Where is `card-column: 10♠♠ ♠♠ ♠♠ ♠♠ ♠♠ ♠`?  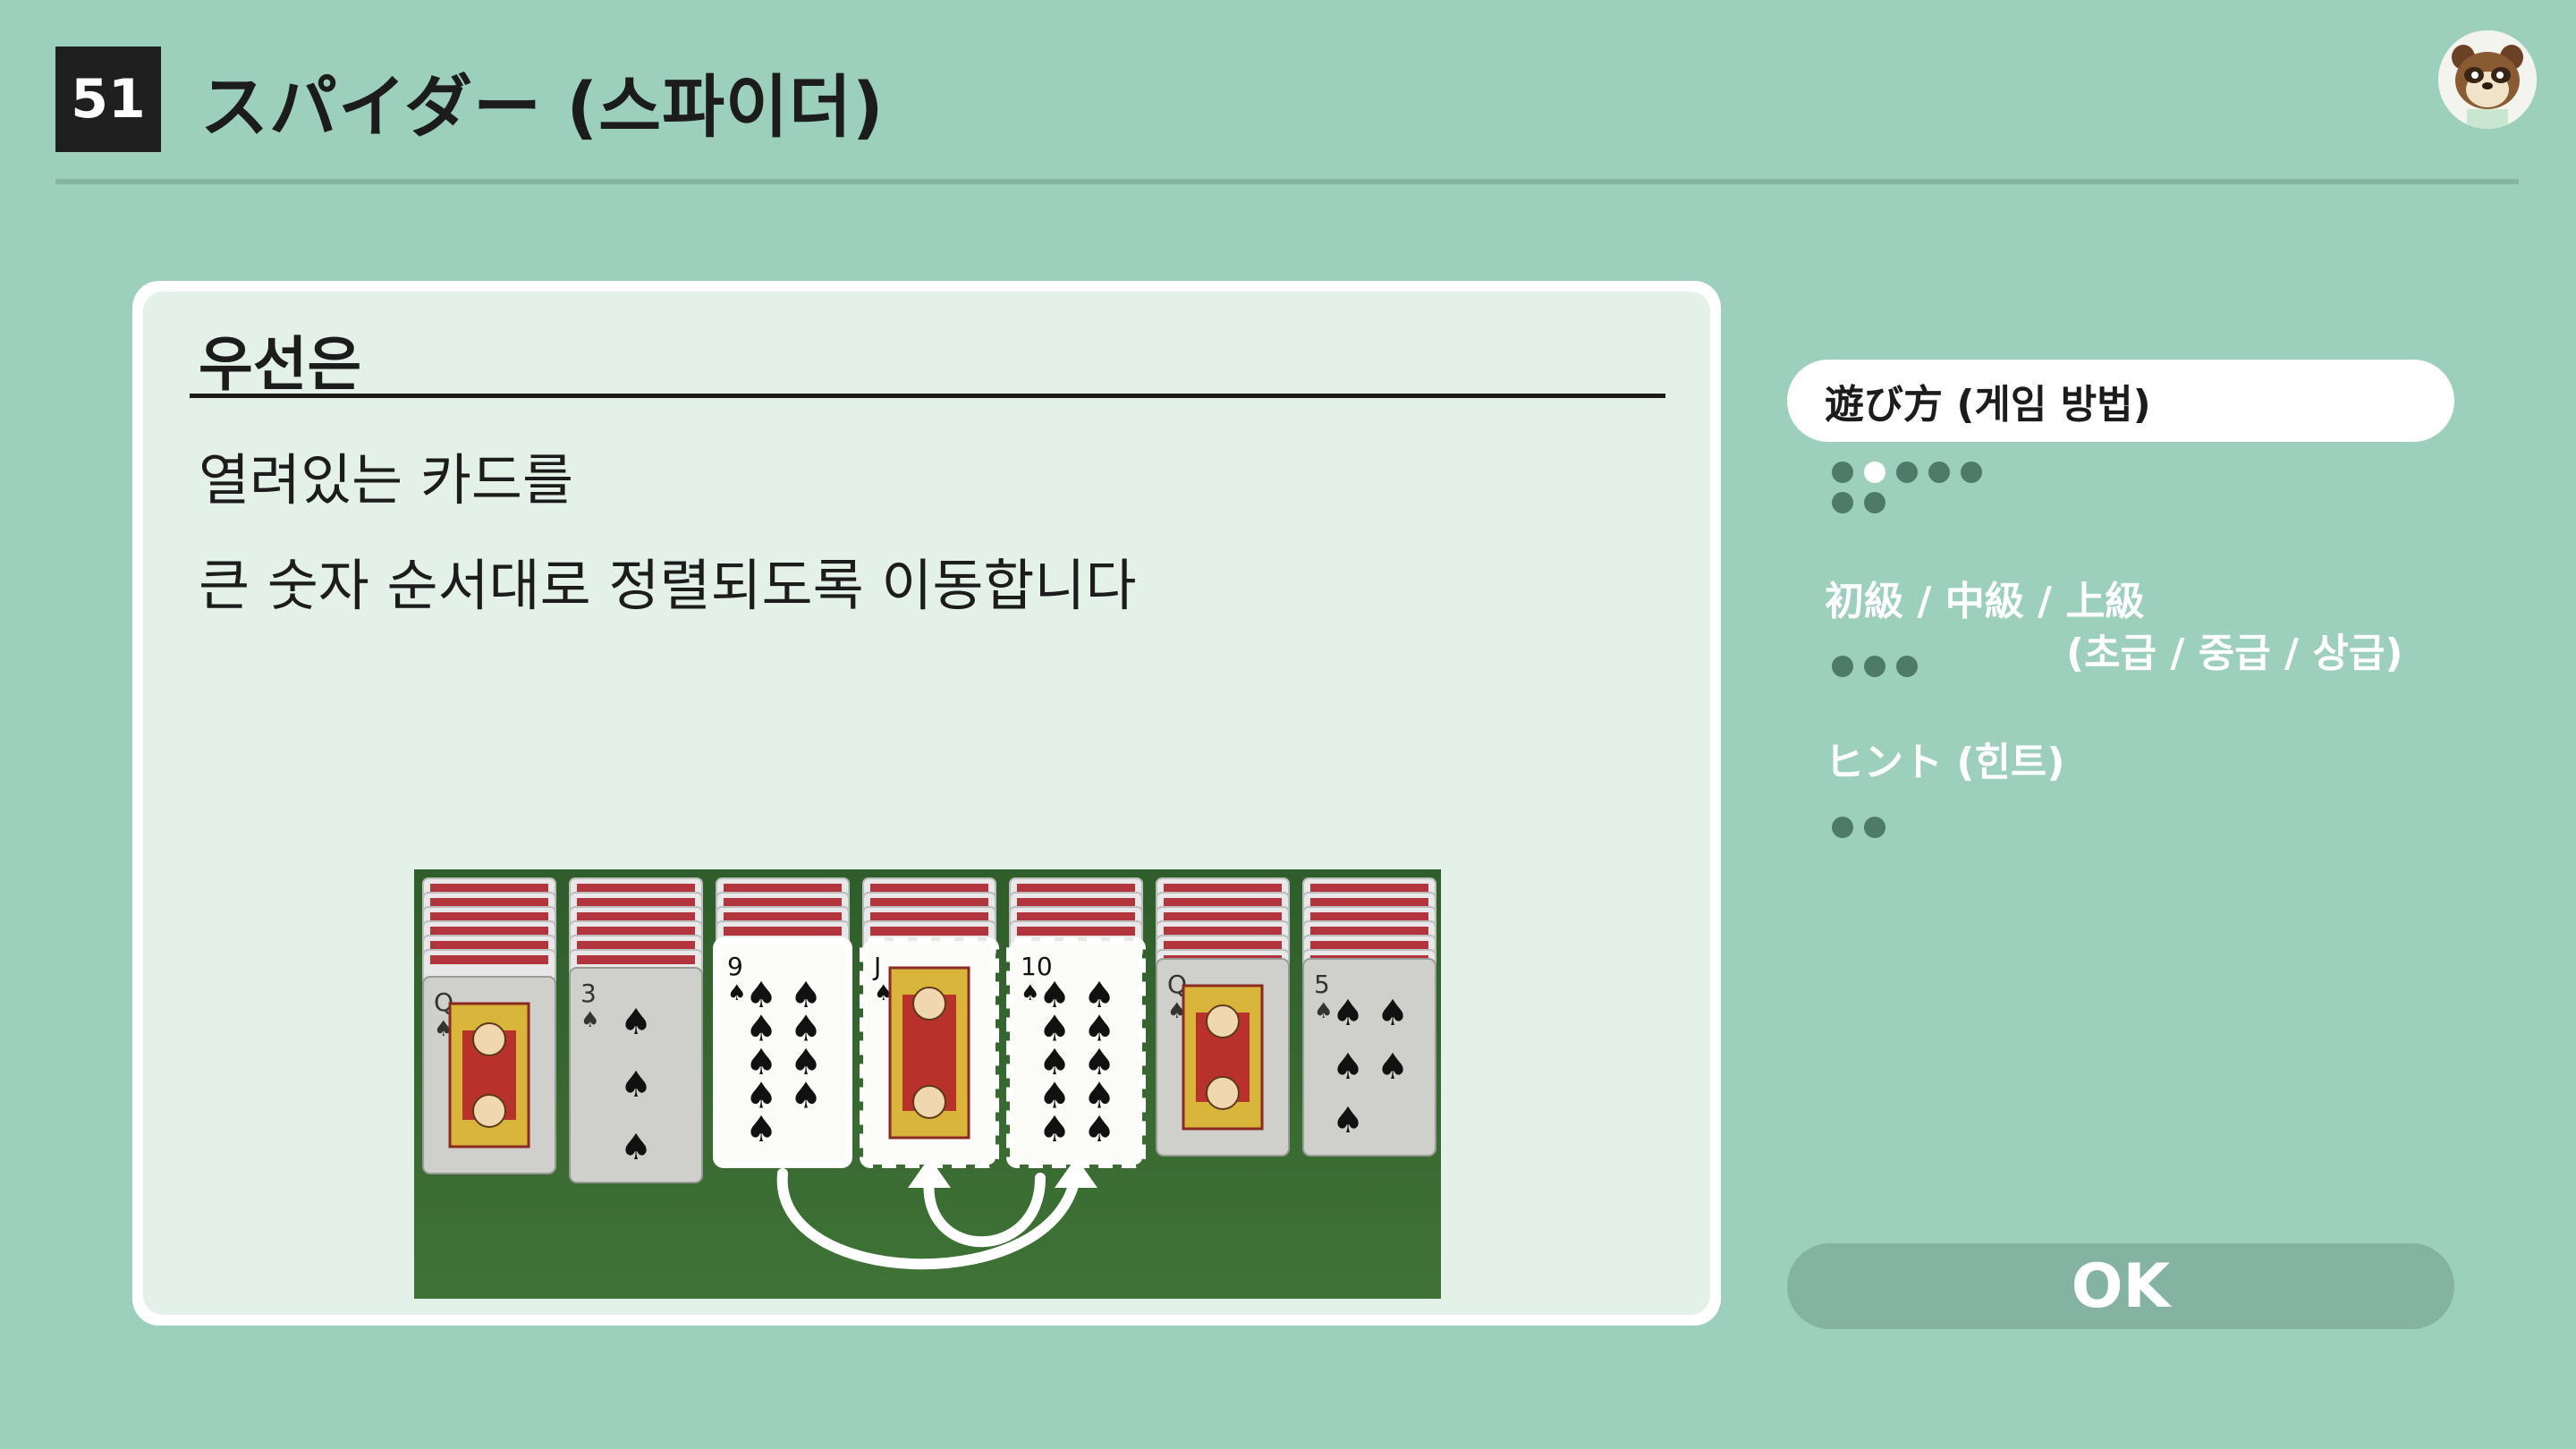 card-column: 10♠♠ ♠♠ ♠♠ ♠♠ ♠♠ ♠ is located at coordinates (1076, 1022).